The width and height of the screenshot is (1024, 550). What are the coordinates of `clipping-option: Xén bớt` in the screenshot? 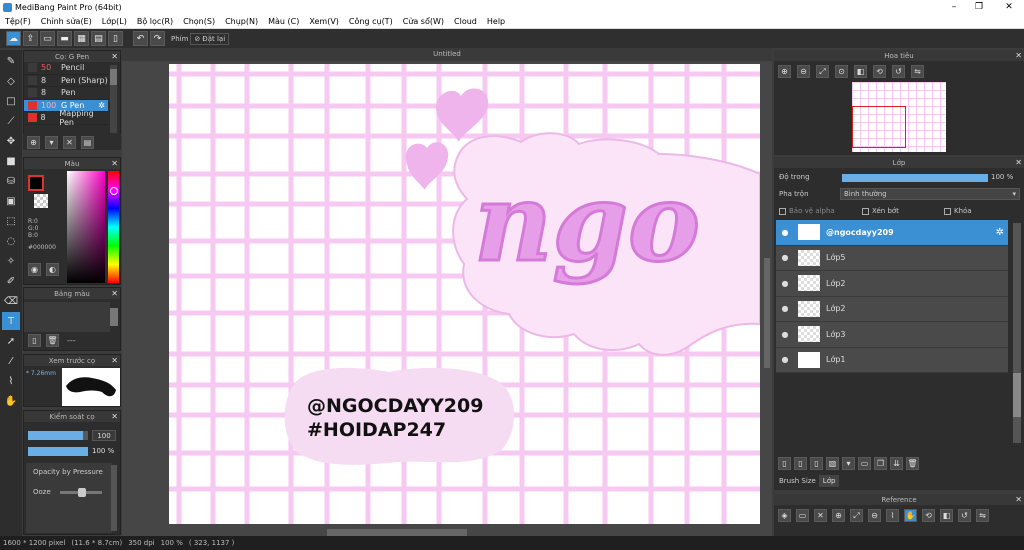 It's located at (880, 211).